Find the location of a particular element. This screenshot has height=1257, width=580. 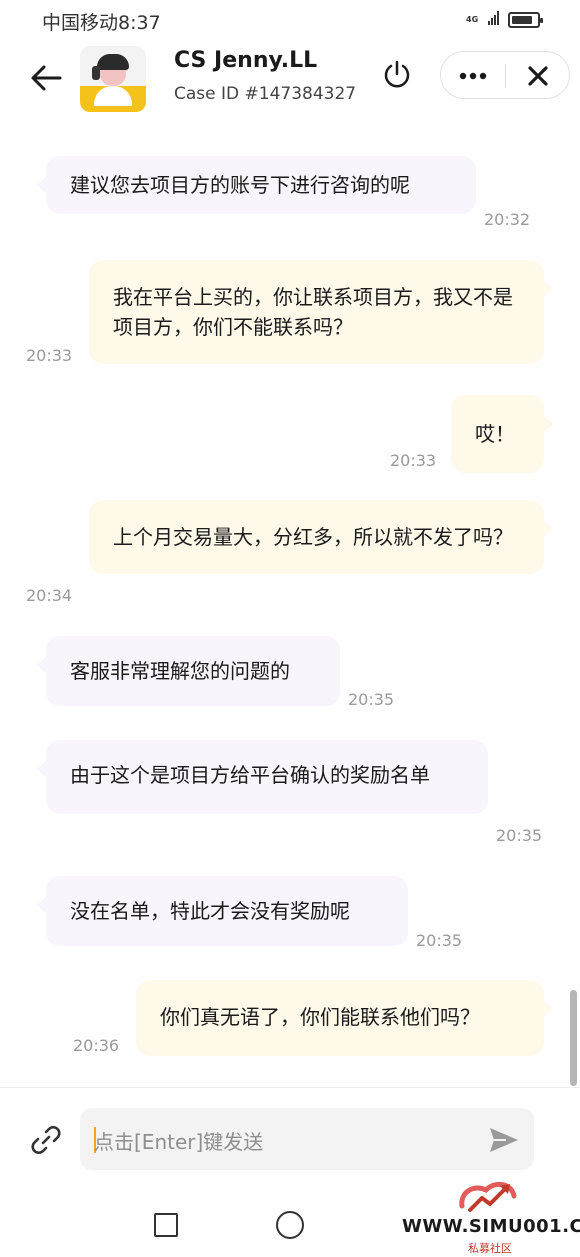

message-text: 我在平台上买的，你让联系项目方，我又不是项目方，你们不能联系吗？ is located at coordinates (313, 312).